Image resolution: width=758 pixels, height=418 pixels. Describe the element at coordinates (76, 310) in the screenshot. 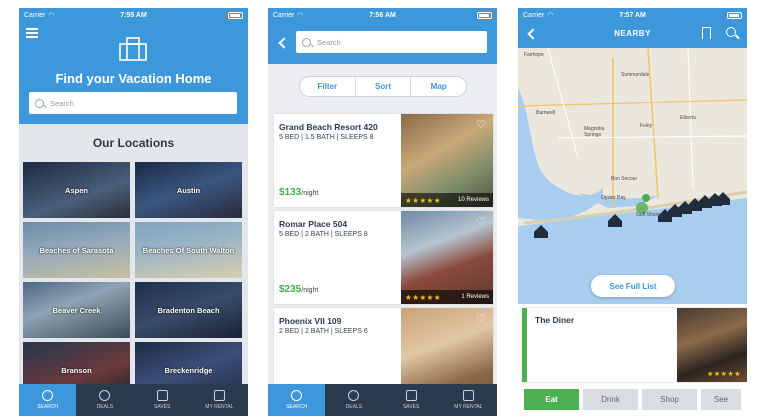

I see `location-tile-beaver-creek: Beaver Creek` at that location.